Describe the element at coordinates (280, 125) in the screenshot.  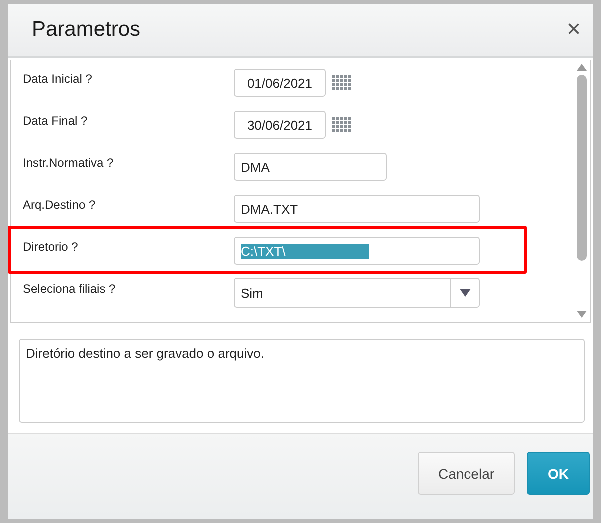
I see `date-field: 30/06/2021` at that location.